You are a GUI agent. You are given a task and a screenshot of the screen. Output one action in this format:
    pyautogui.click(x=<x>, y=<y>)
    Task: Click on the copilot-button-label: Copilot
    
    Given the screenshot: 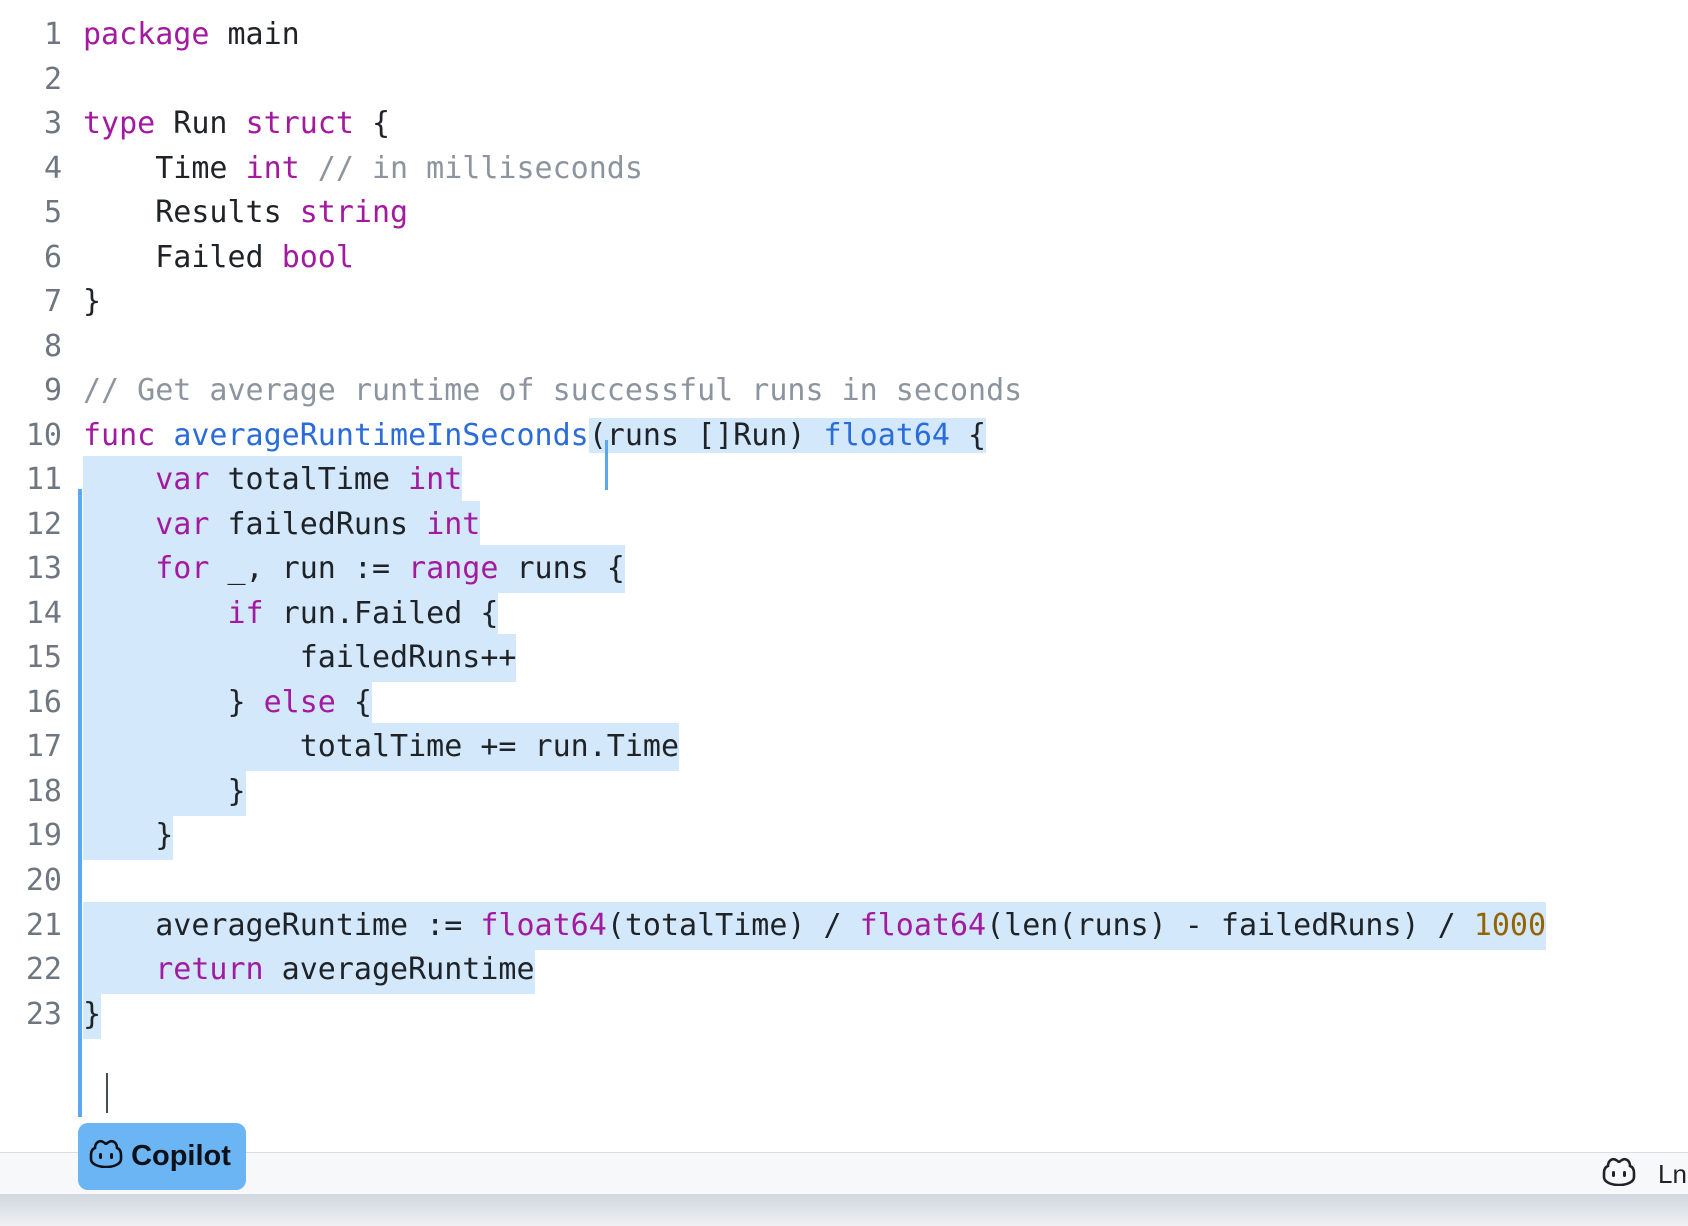 What is the action you would take?
    pyautogui.click(x=181, y=1156)
    